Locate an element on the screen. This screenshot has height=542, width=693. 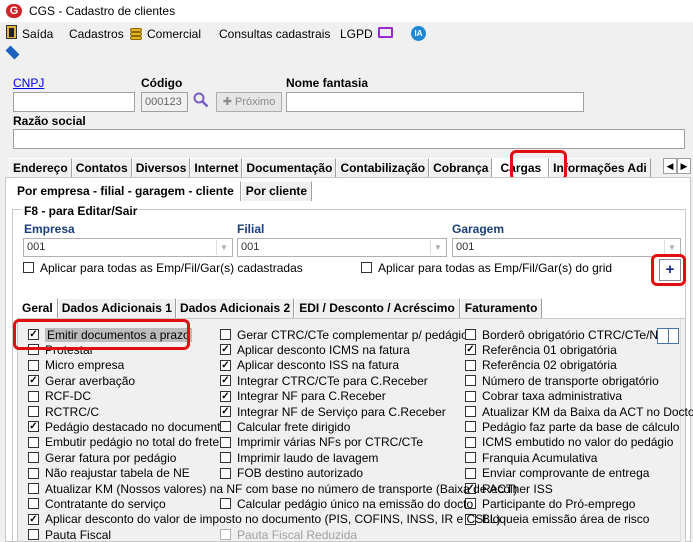
tab-por-empresa: Por empresa - filial - garagem - cliente is located at coordinates (125, 191).